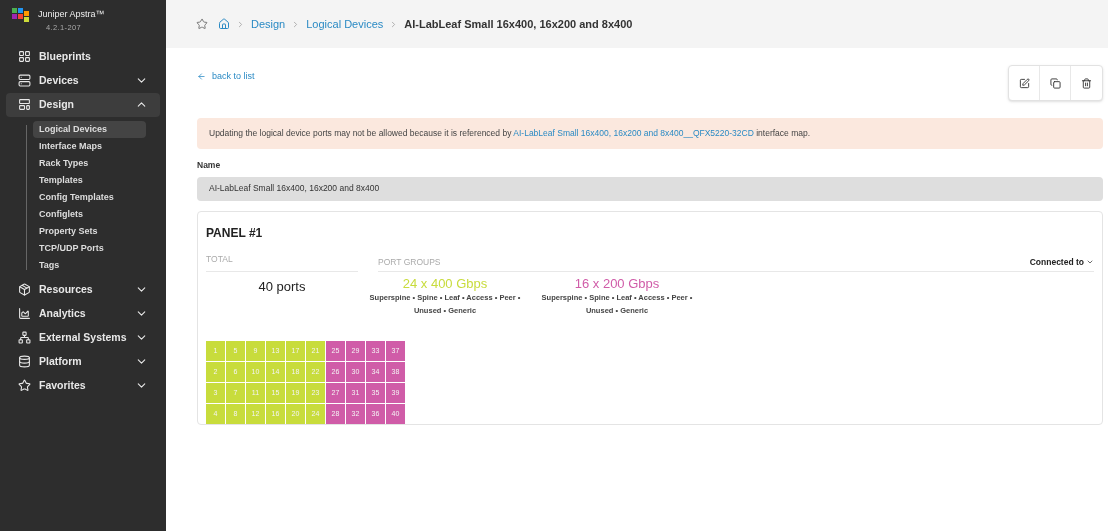 The image size is (1108, 531). I want to click on app-name: Juniper Apstra™, so click(71, 14).